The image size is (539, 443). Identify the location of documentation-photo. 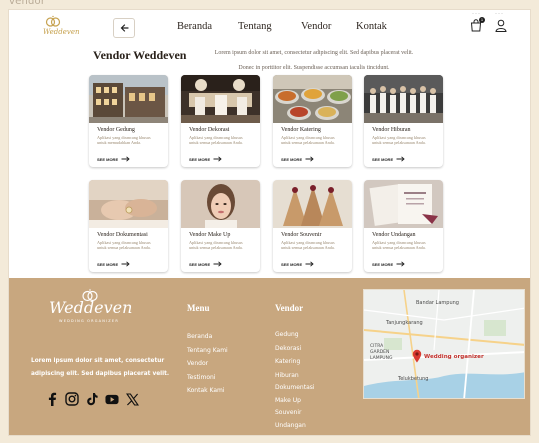
(128, 204).